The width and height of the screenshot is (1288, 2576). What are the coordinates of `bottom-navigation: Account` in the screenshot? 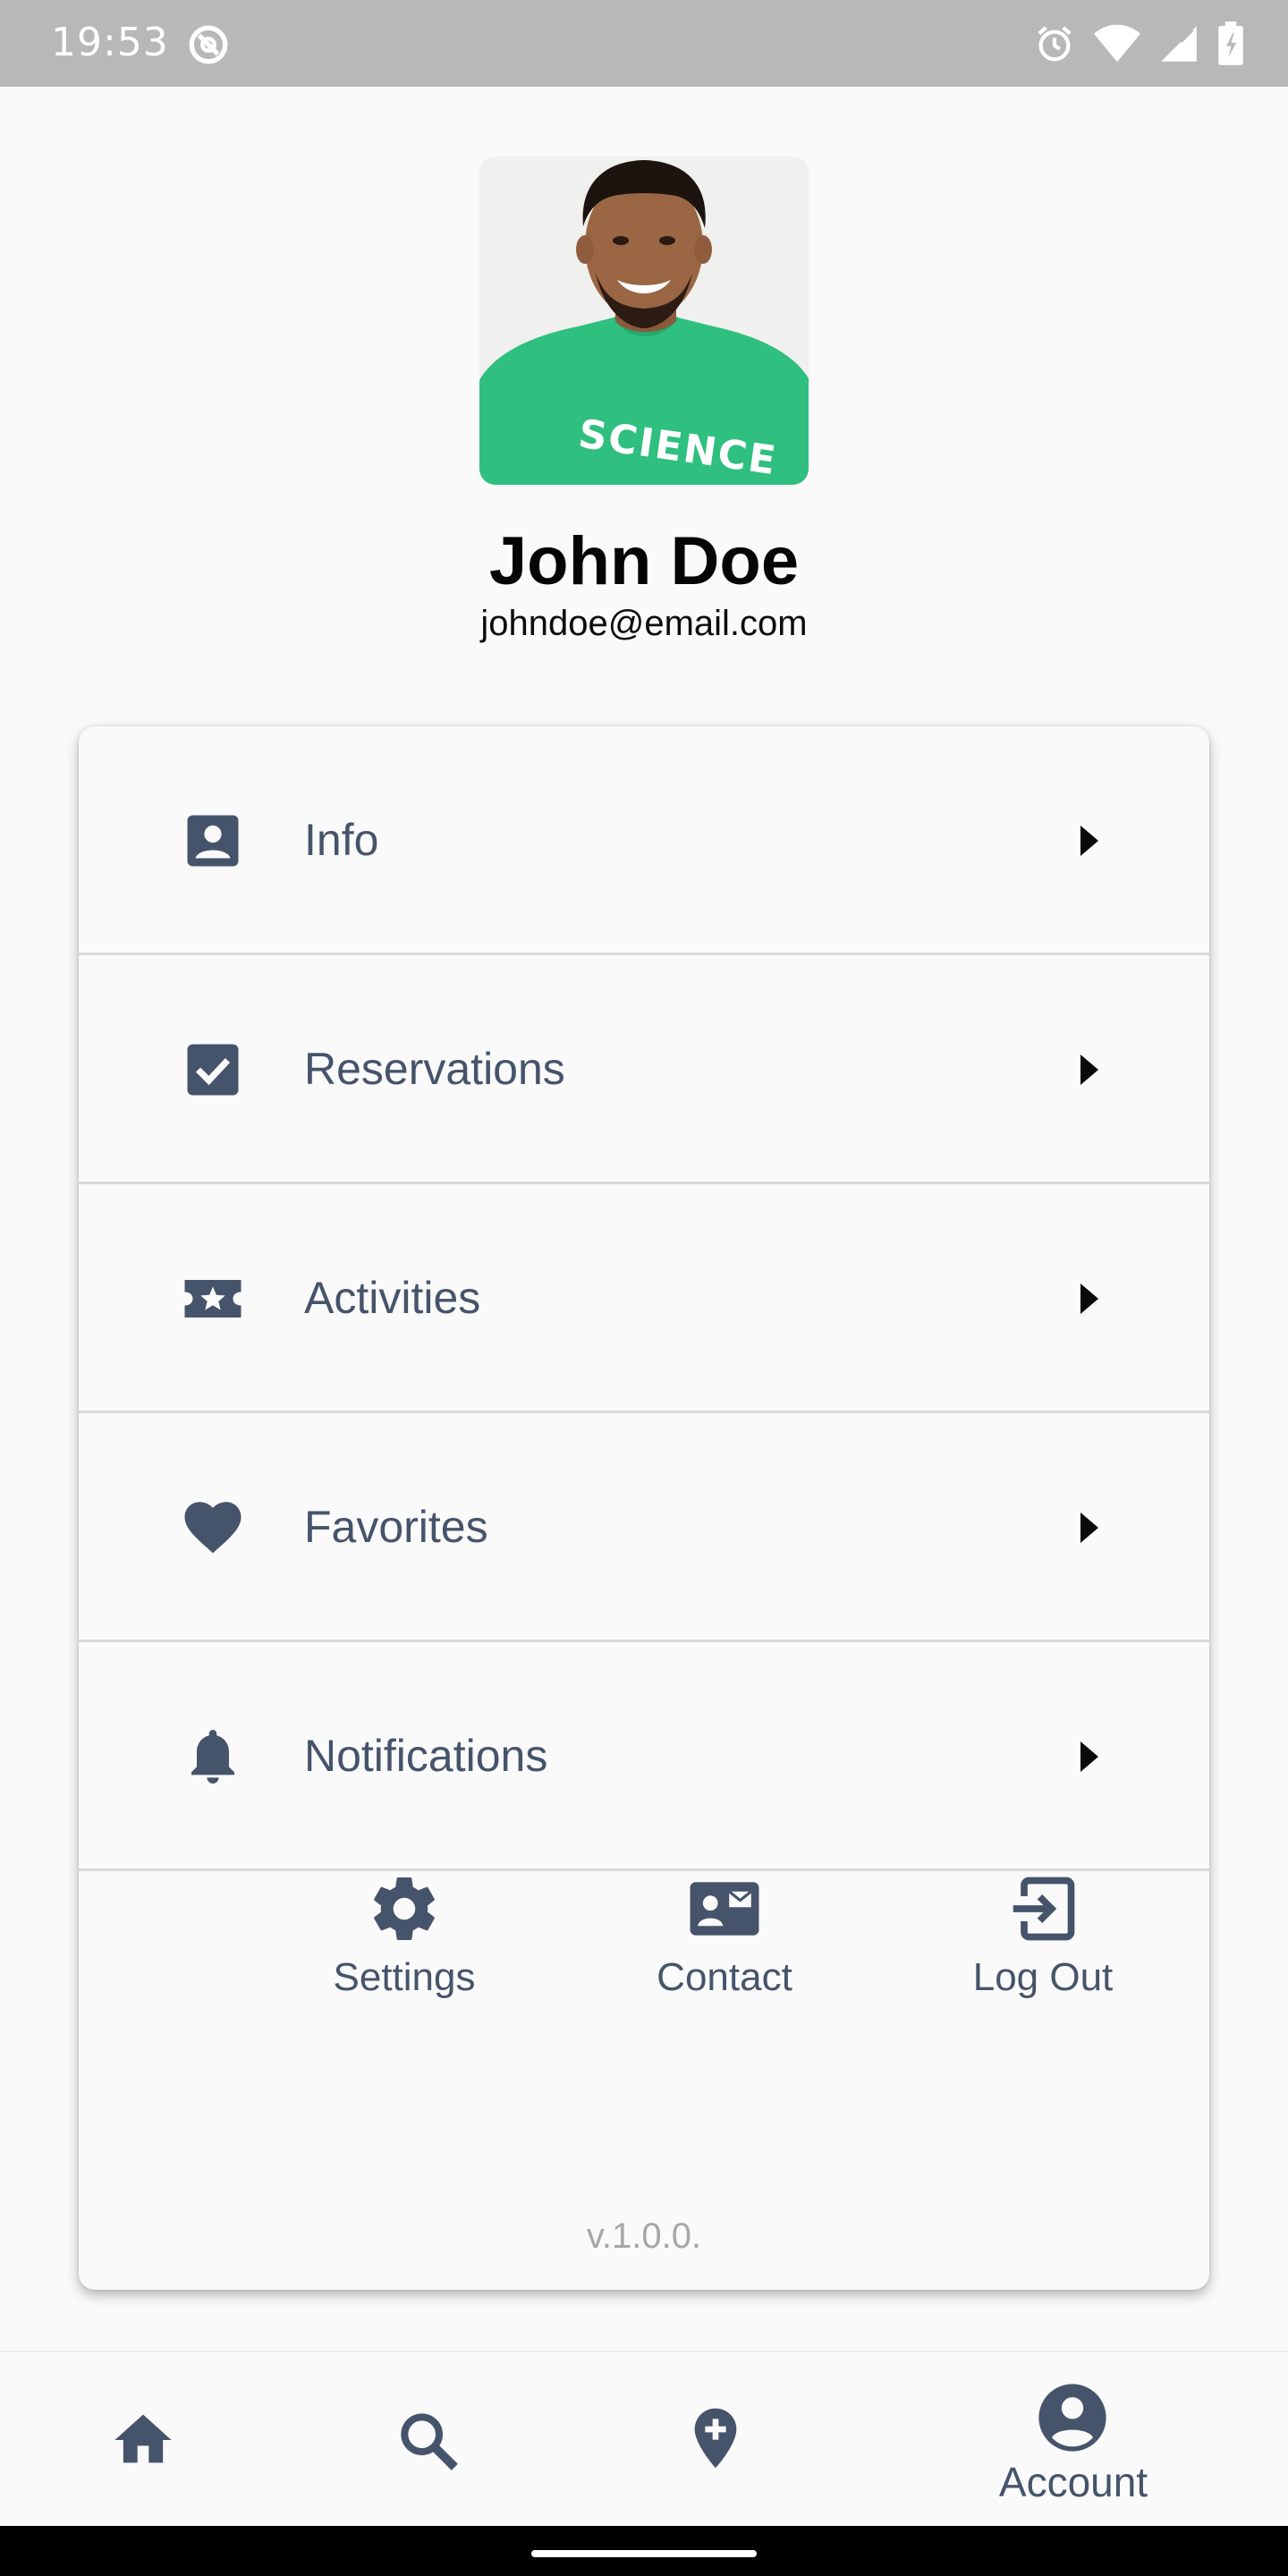 It's located at (644, 2439).